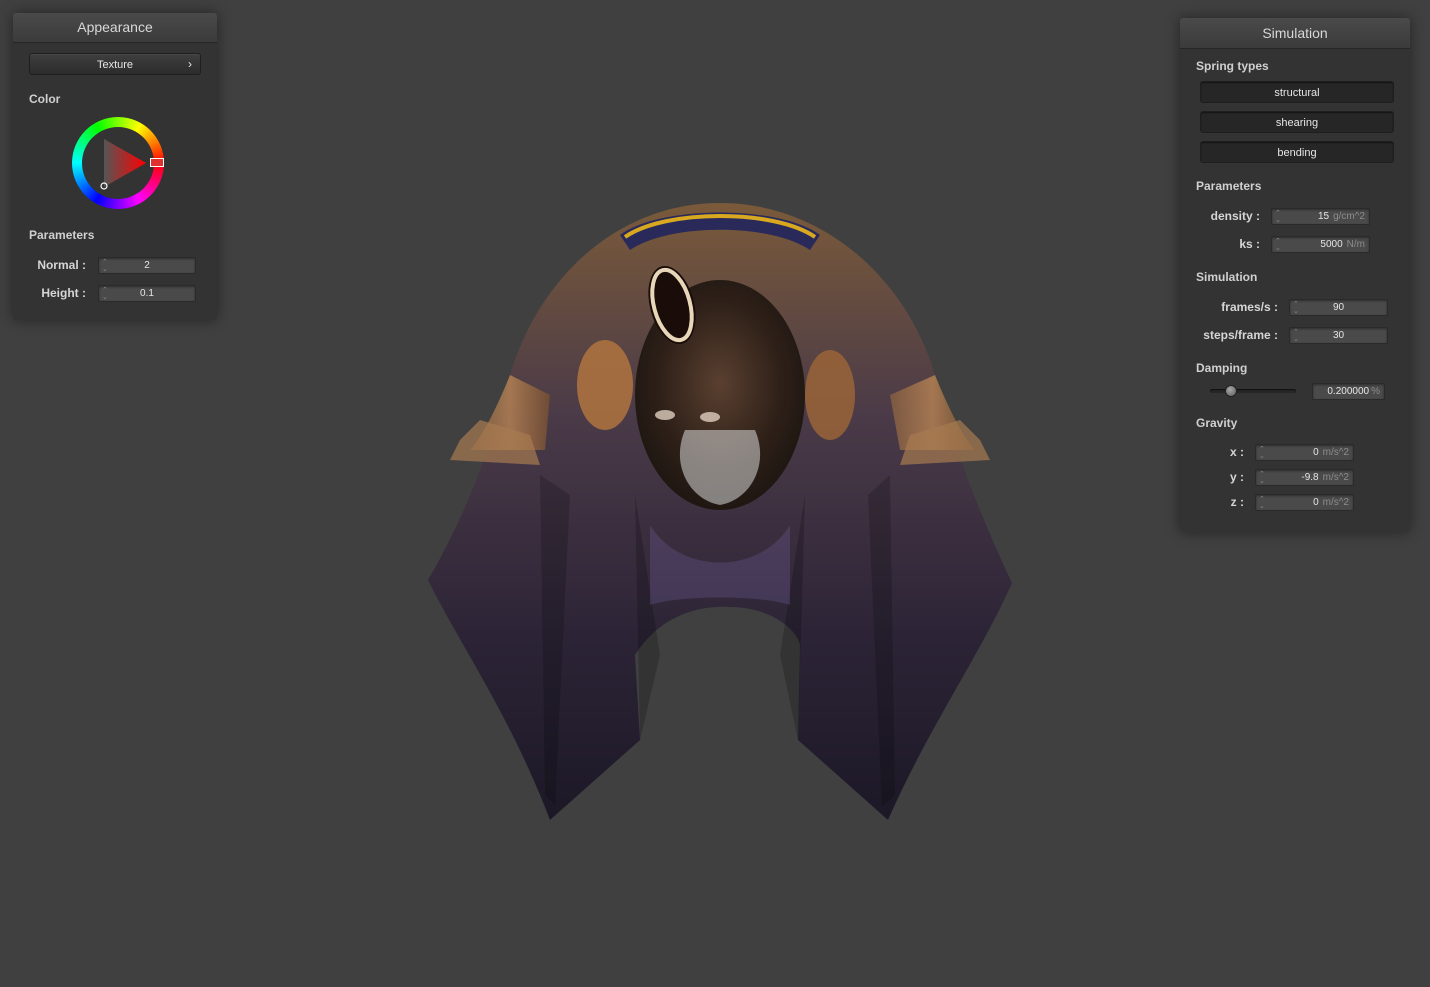 This screenshot has height=987, width=1430. I want to click on gravity-x-value: 0, so click(1316, 452).